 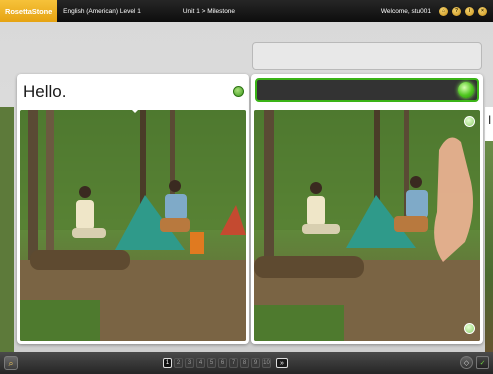 What do you see at coordinates (489, 246) in the screenshot?
I see `next-card-photo` at bounding box center [489, 246].